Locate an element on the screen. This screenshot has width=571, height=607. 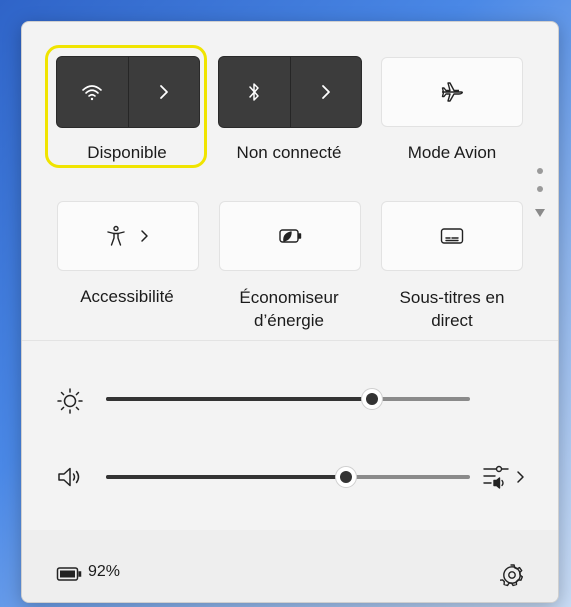
battery-percentage: 92% is located at coordinates (104, 572).